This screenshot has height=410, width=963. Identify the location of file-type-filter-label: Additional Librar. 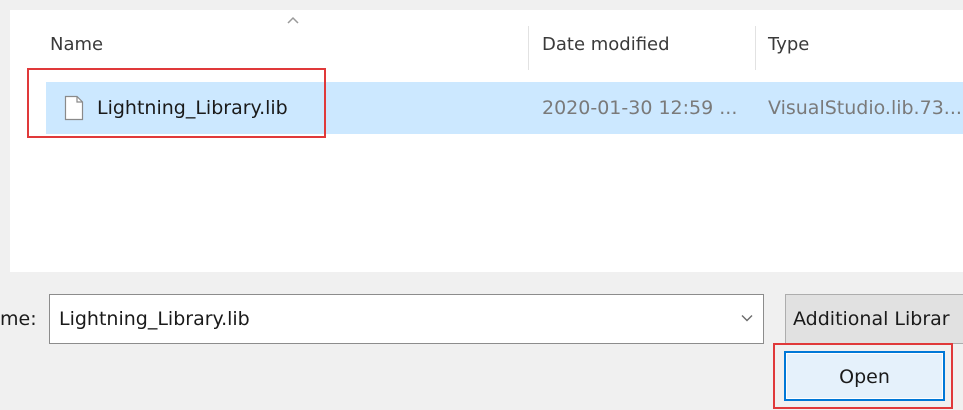
(871, 319).